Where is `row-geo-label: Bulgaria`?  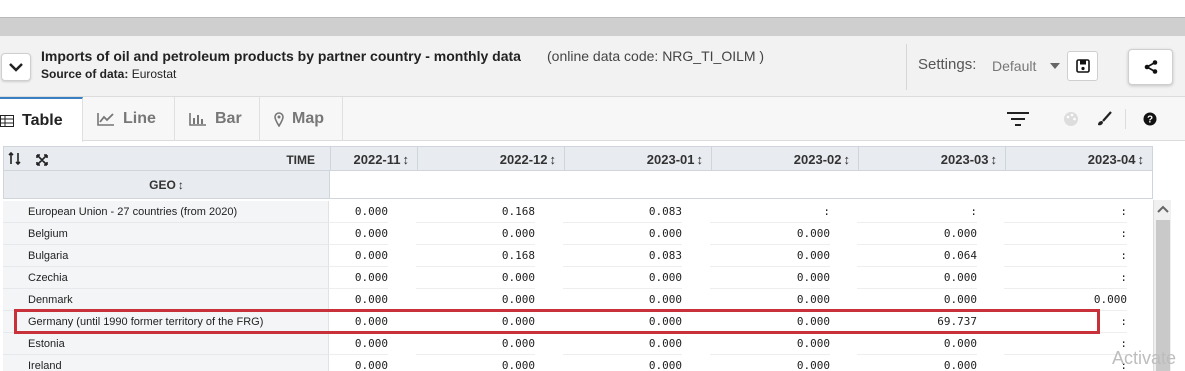
row-geo-label: Bulgaria is located at coordinates (166, 256).